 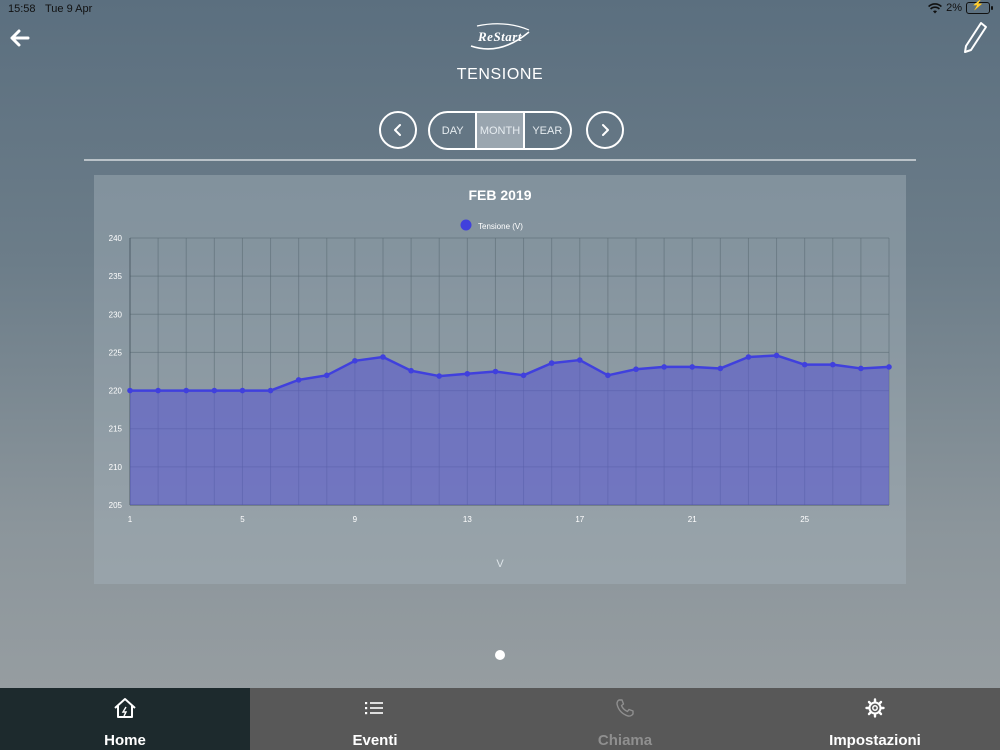 I want to click on chevron-right-icon, so click(x=605, y=130).